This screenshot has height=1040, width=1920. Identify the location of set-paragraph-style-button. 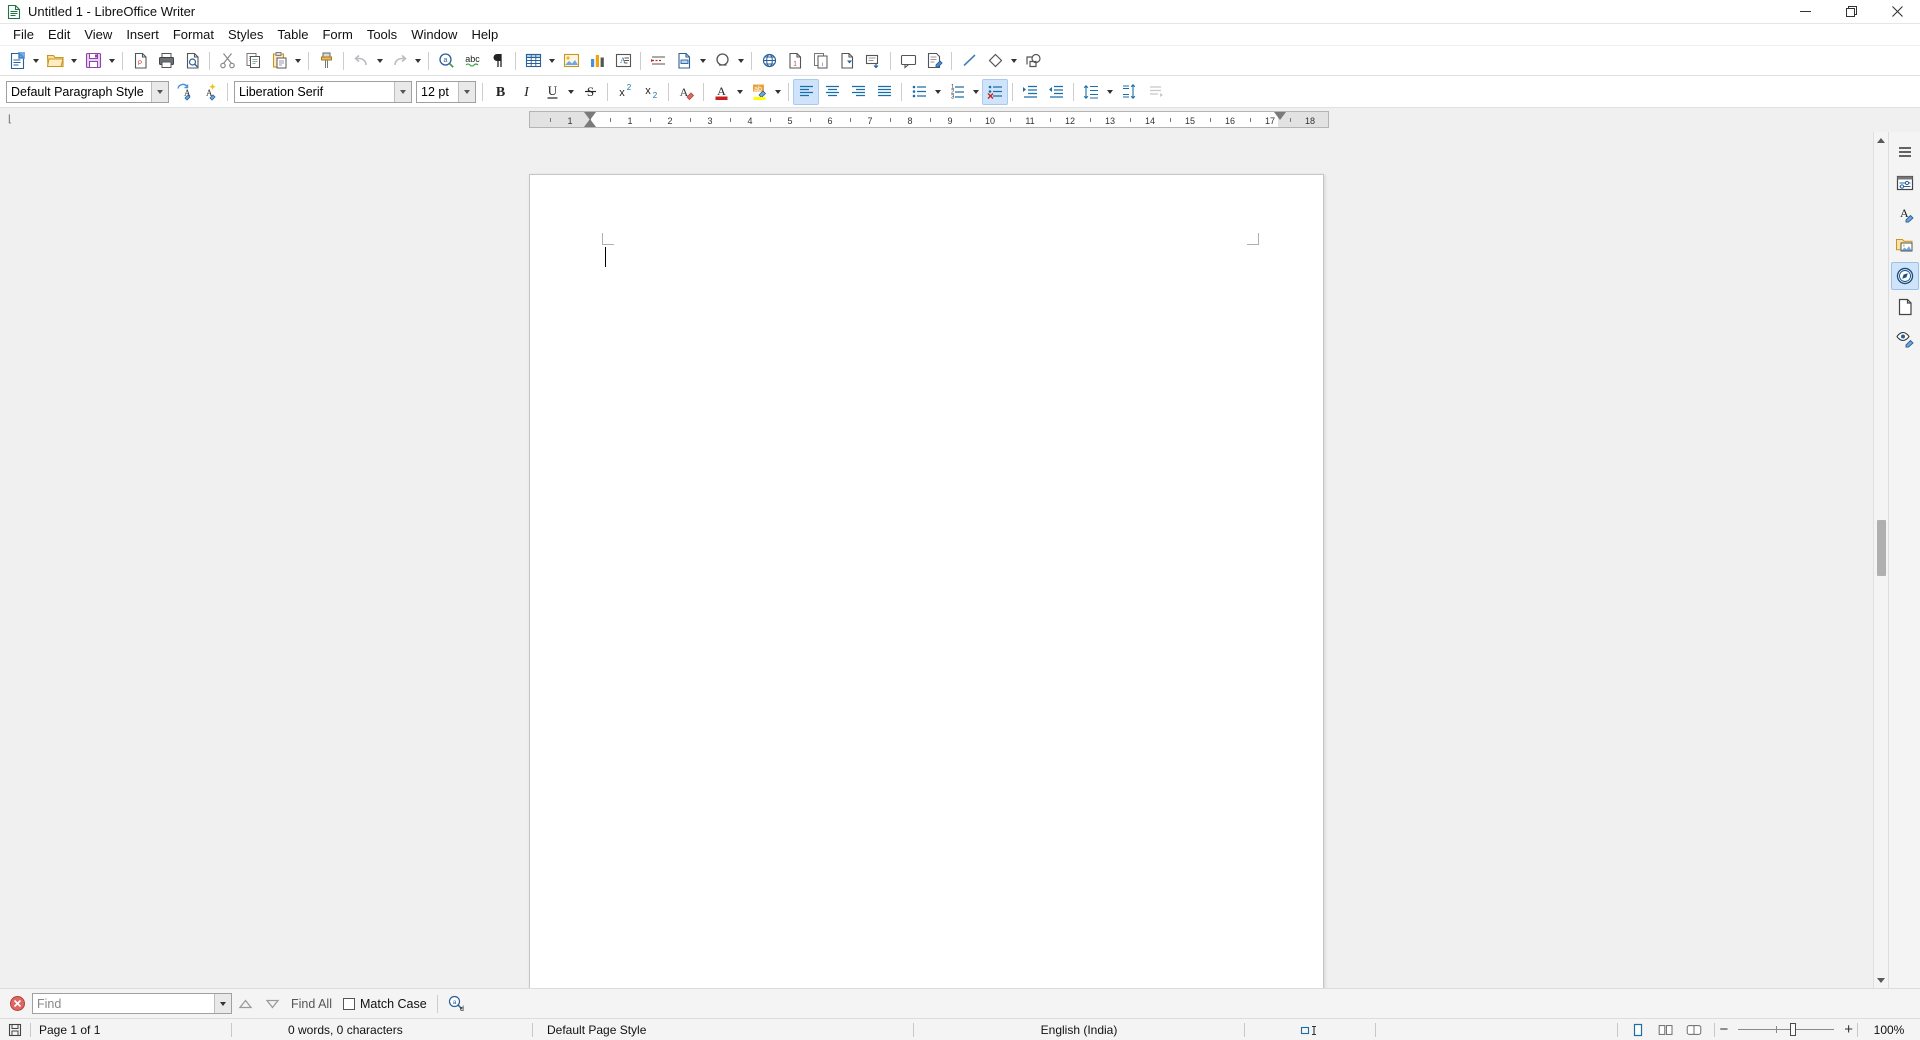
(1155, 92).